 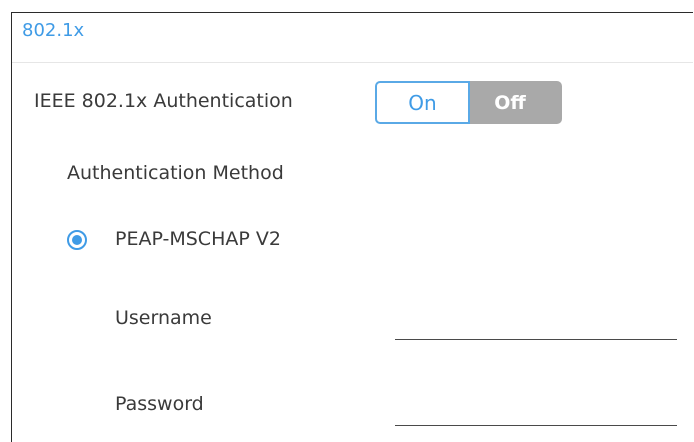 I want to click on auth-toggle: On Off, so click(x=469, y=102).